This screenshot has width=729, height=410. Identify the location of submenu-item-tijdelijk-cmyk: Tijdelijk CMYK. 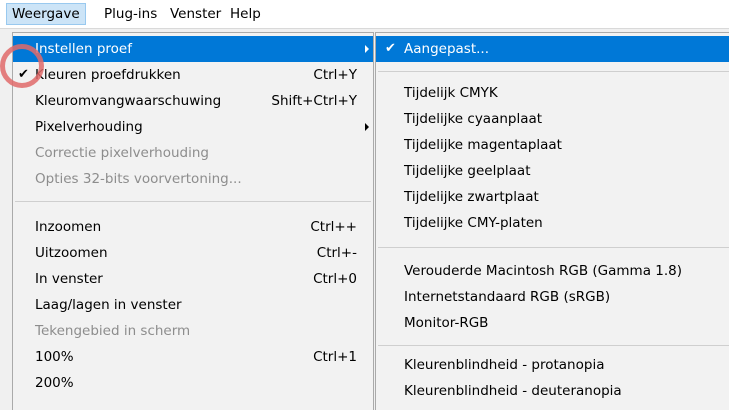
(552, 93).